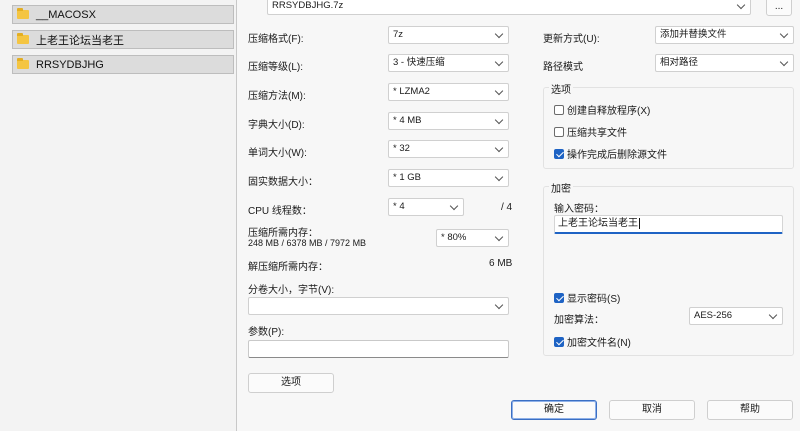 Image resolution: width=800 pixels, height=431 pixels. Describe the element at coordinates (80, 40) in the screenshot. I see `folder-label: 上老王论坛当老王` at that location.